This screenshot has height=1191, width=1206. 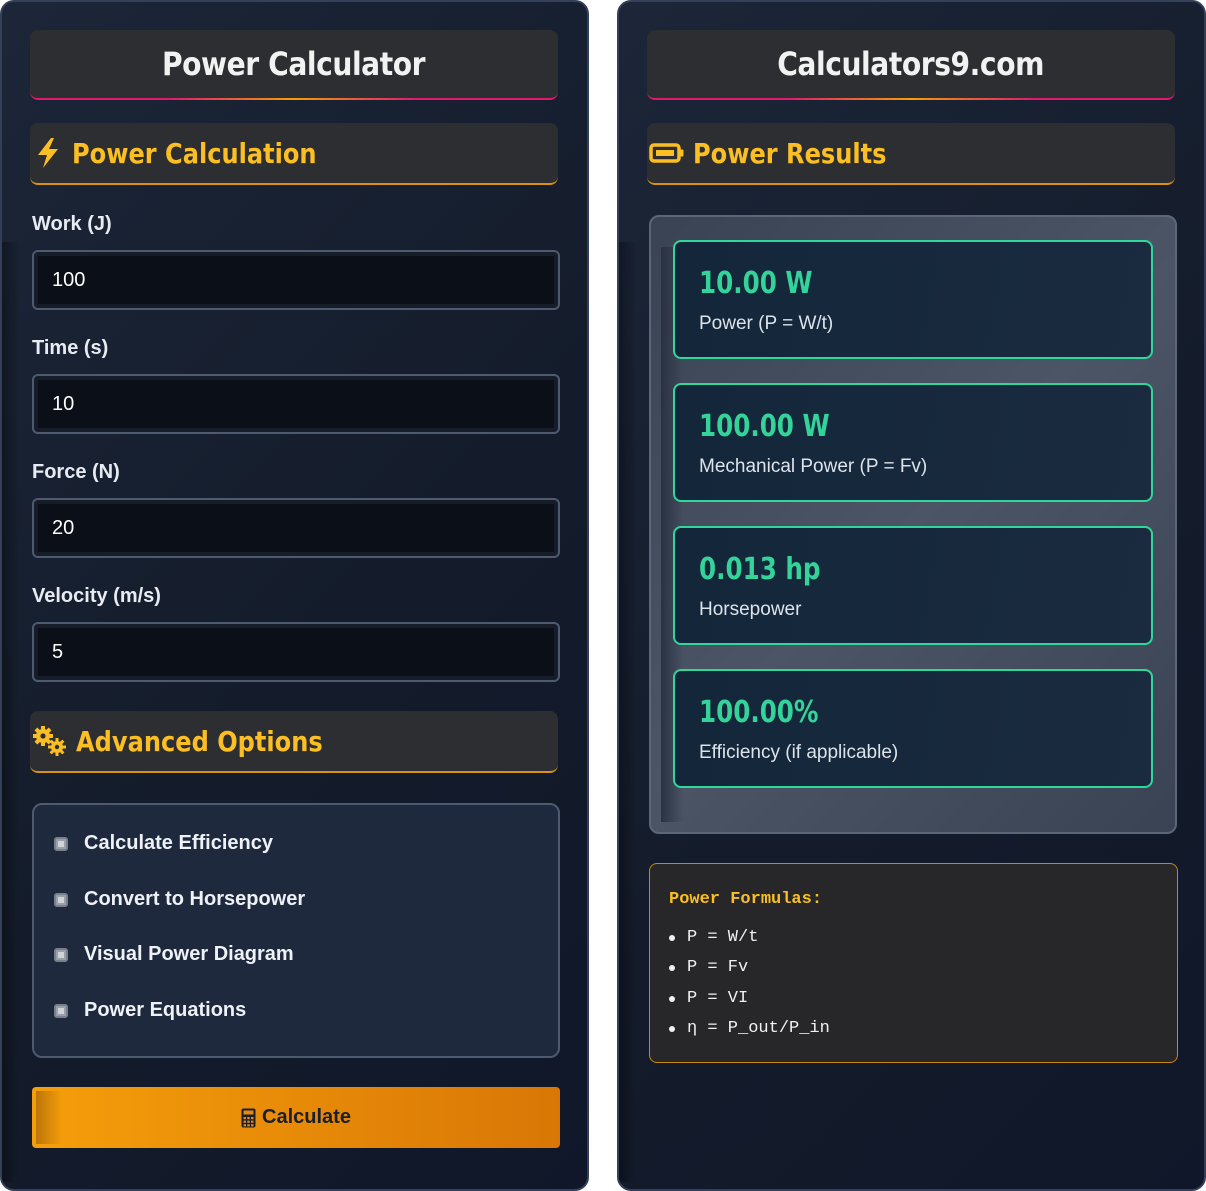 What do you see at coordinates (72, 224) in the screenshot?
I see `work-label: Work (J)` at bounding box center [72, 224].